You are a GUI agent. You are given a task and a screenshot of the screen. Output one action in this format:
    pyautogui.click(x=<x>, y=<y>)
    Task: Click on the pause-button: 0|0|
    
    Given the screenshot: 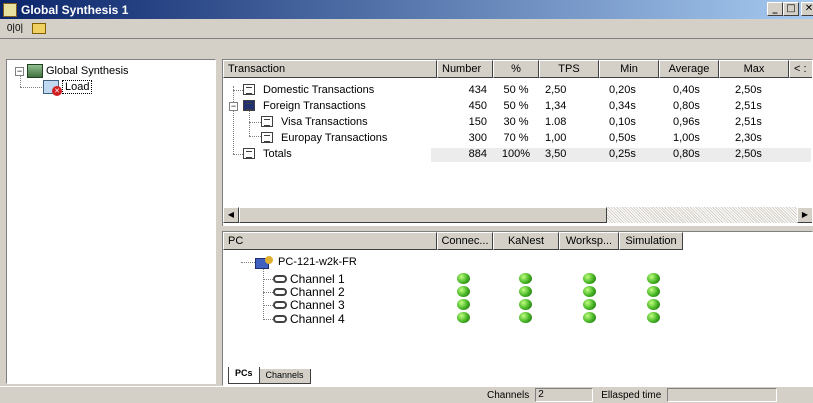 What is the action you would take?
    pyautogui.click(x=15, y=29)
    